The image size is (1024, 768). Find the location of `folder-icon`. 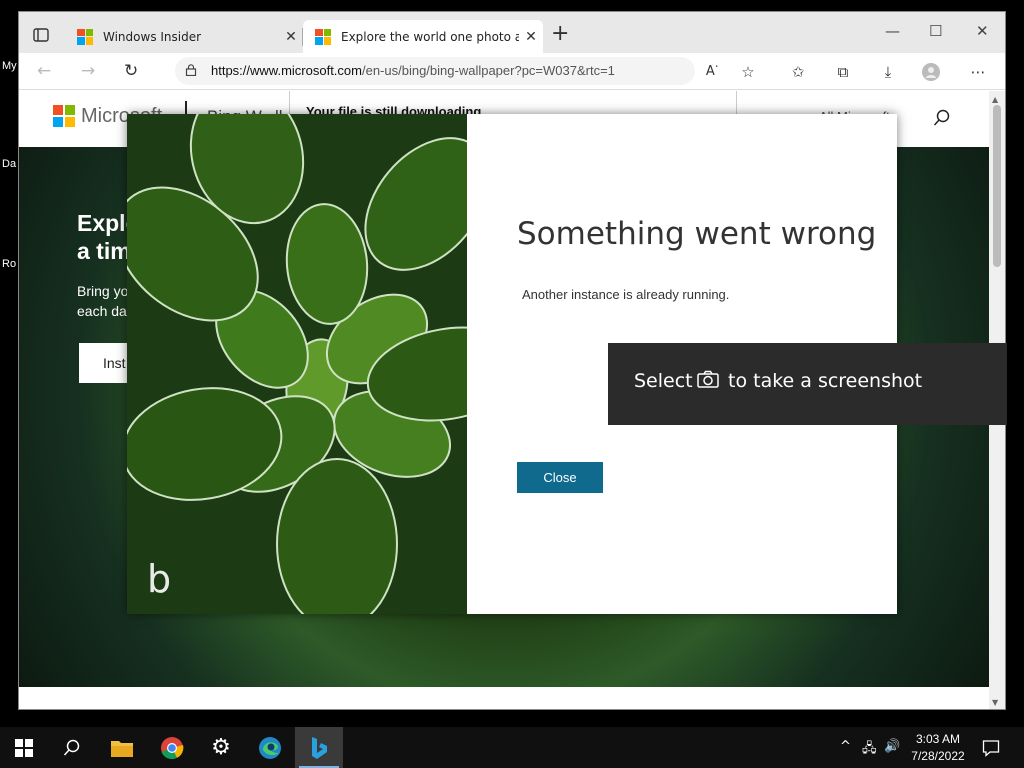

folder-icon is located at coordinates (122, 748).